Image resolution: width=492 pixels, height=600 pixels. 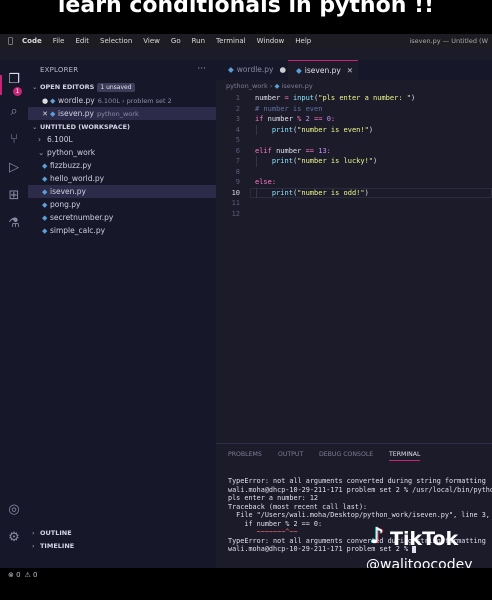 I want to click on tab-problems: PROBLEMS, so click(x=245, y=454).